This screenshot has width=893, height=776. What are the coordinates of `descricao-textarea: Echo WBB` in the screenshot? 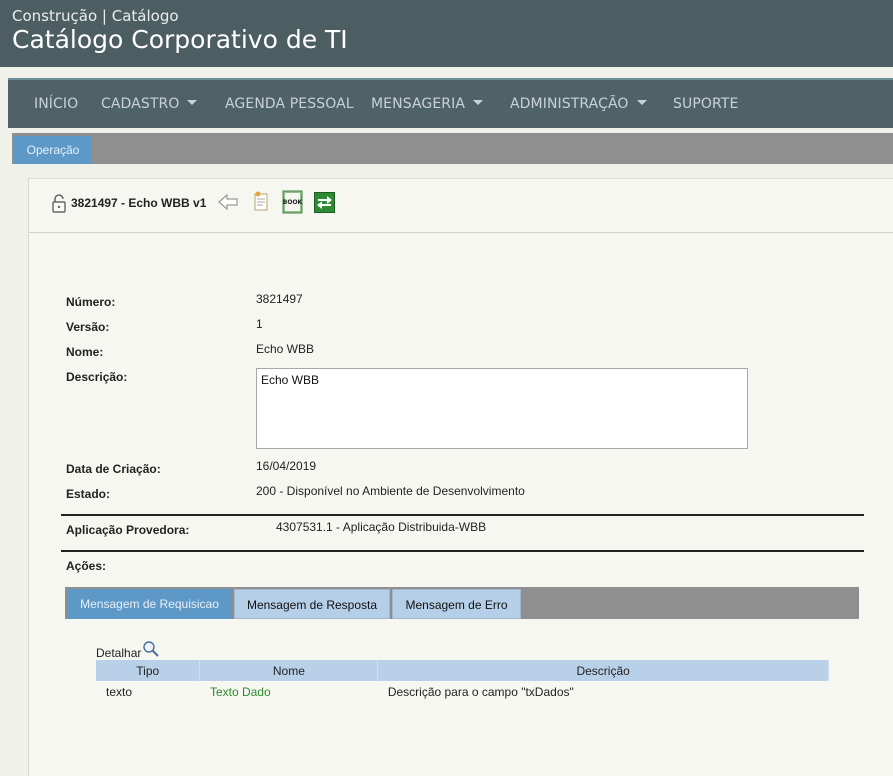 It's located at (502, 408).